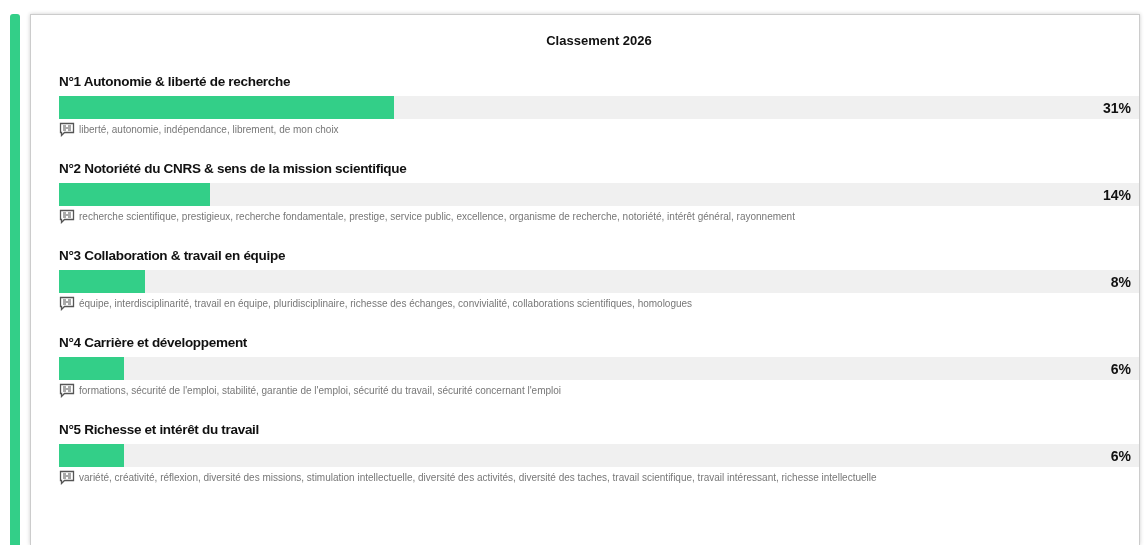  Describe the element at coordinates (175, 81) in the screenshot. I see `item-heading: N°1 Autonomie & liberté de recherche` at that location.